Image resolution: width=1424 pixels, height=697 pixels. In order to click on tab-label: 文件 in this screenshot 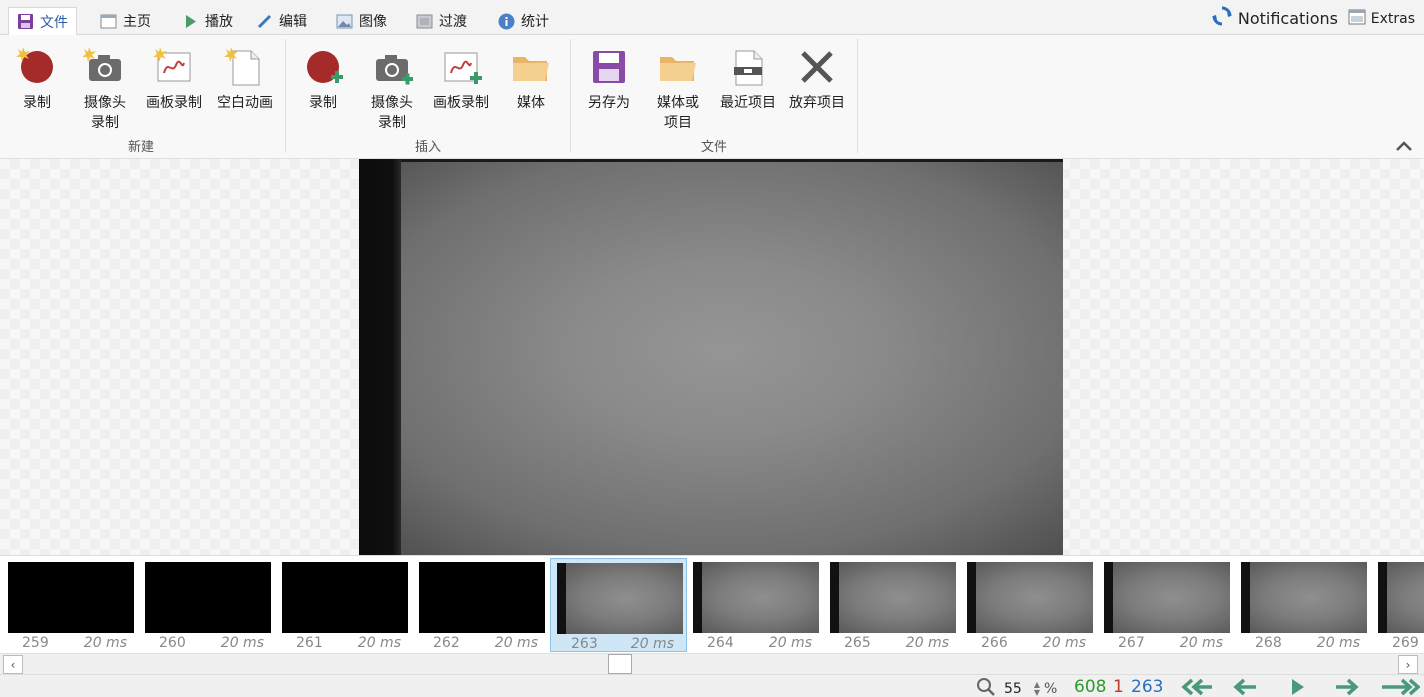, I will do `click(54, 22)`.